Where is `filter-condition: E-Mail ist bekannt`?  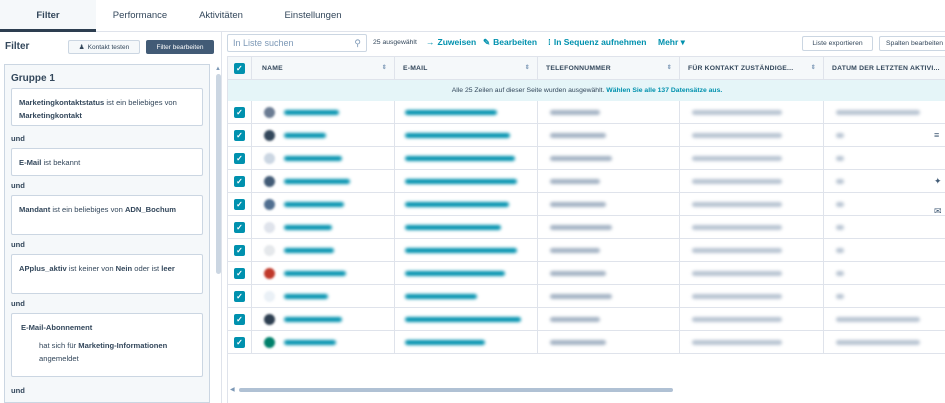 filter-condition: E-Mail ist bekannt is located at coordinates (107, 162).